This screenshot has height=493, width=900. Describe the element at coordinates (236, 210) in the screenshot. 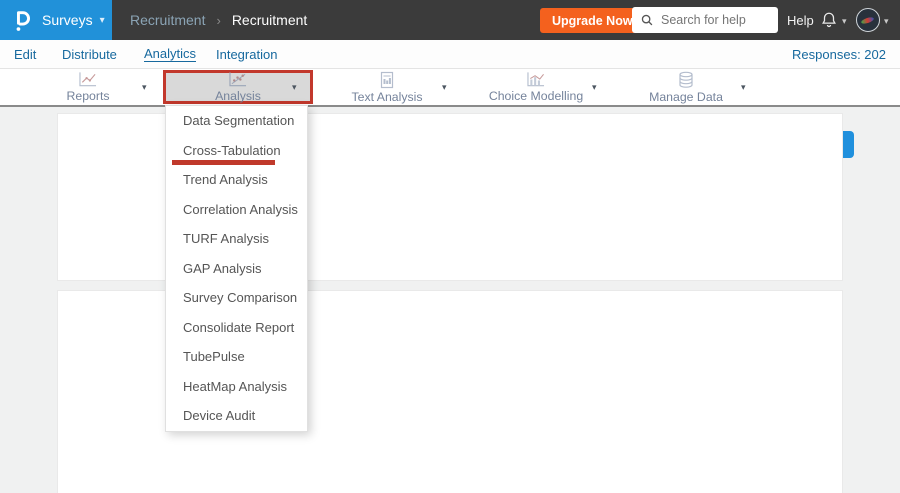

I see `menu-item-correlation-analysis: Correlation Analysis` at that location.